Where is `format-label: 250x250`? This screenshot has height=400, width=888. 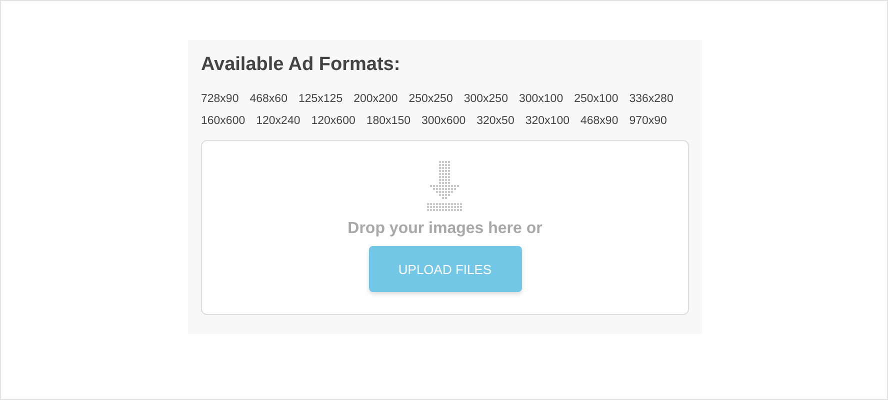 format-label: 250x250 is located at coordinates (430, 99).